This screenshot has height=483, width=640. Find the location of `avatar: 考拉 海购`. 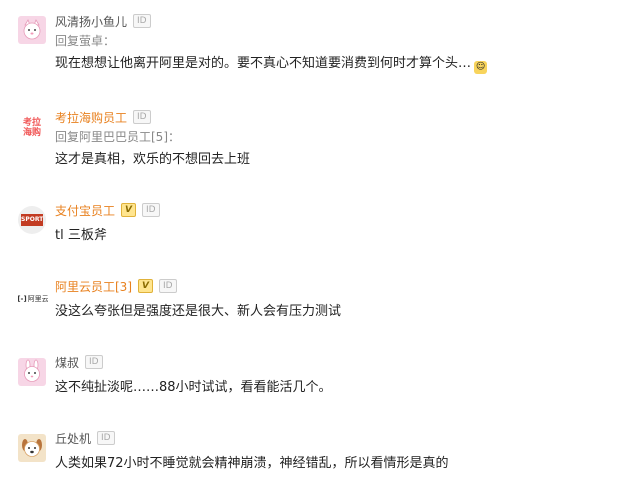

avatar: 考拉 海购 is located at coordinates (32, 128).